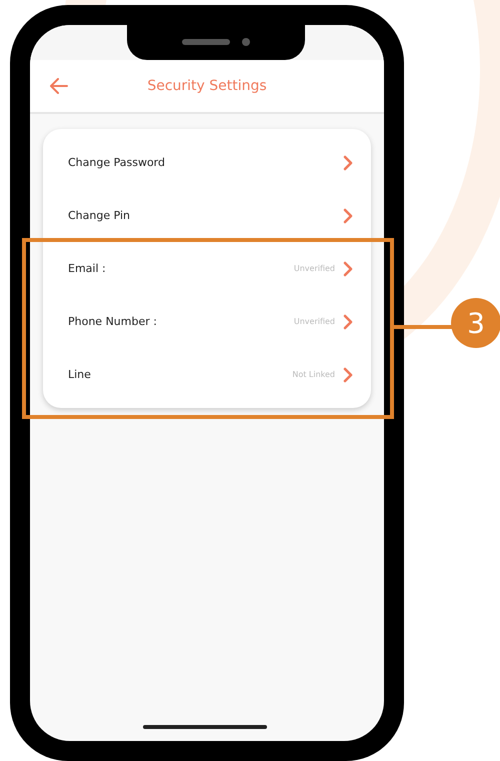 The width and height of the screenshot is (500, 761). Describe the element at coordinates (207, 321) in the screenshot. I see `settings-row: Phone Number : Unverified` at that location.